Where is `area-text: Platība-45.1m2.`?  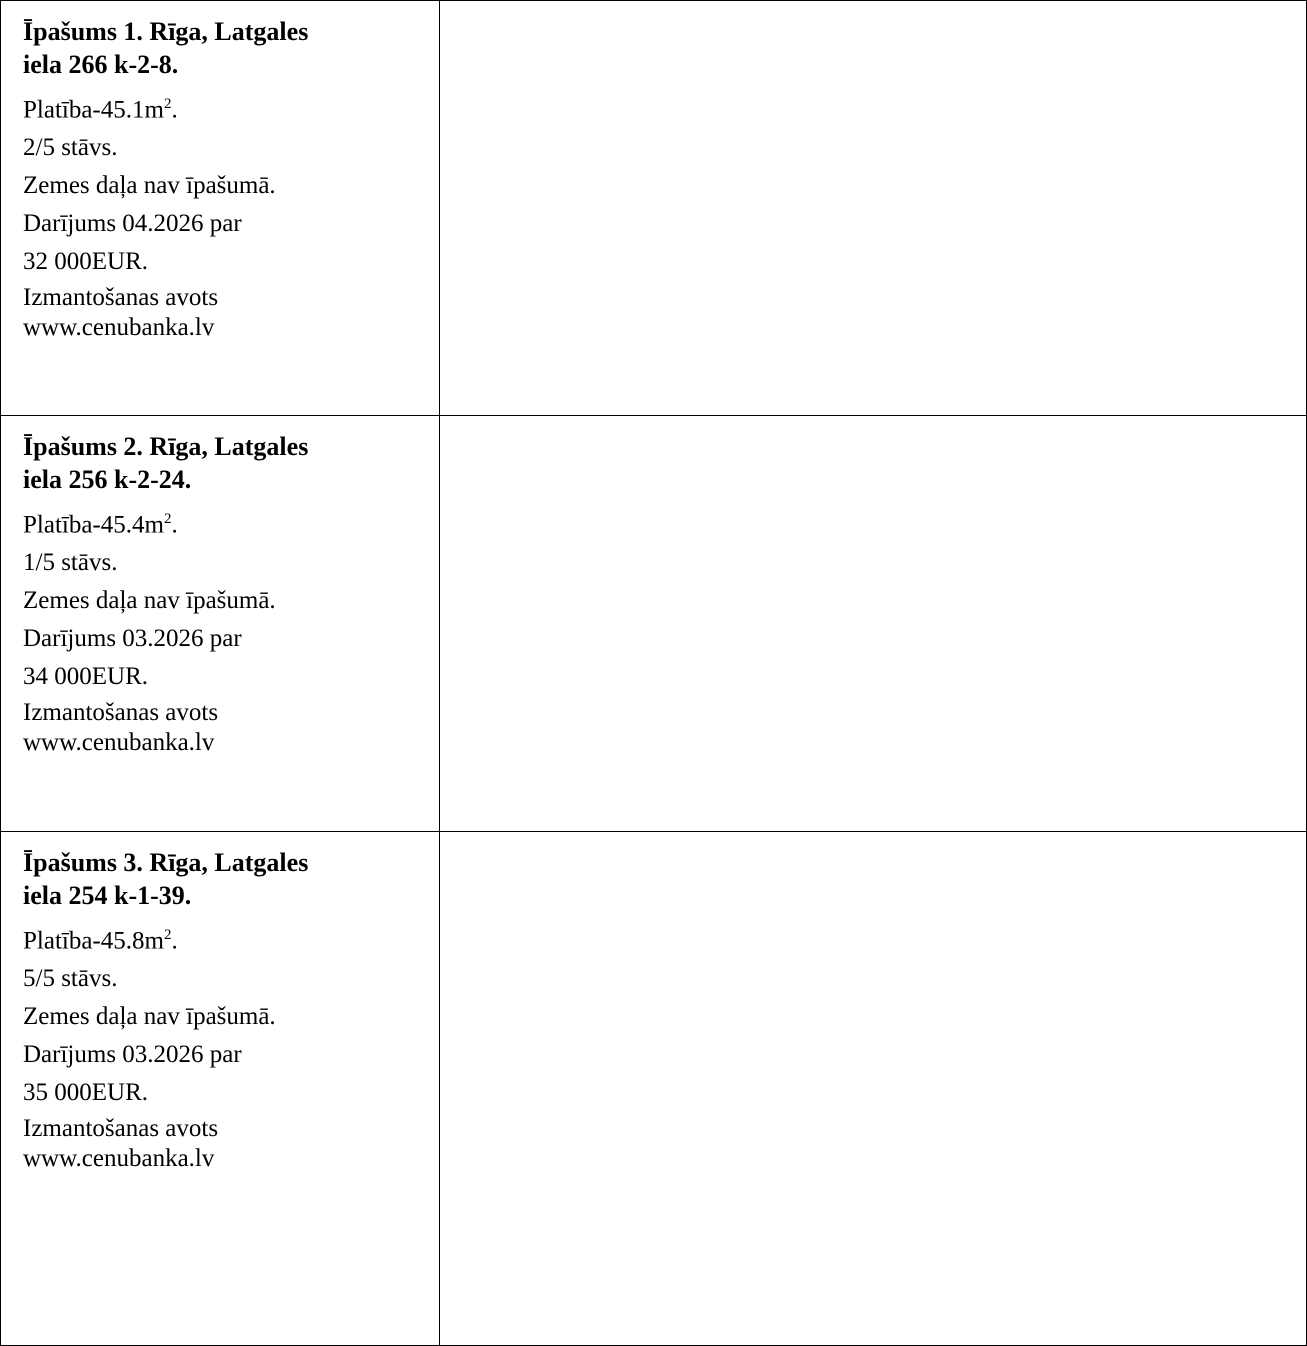
area-text: Platība-45.1m2. is located at coordinates (226, 107).